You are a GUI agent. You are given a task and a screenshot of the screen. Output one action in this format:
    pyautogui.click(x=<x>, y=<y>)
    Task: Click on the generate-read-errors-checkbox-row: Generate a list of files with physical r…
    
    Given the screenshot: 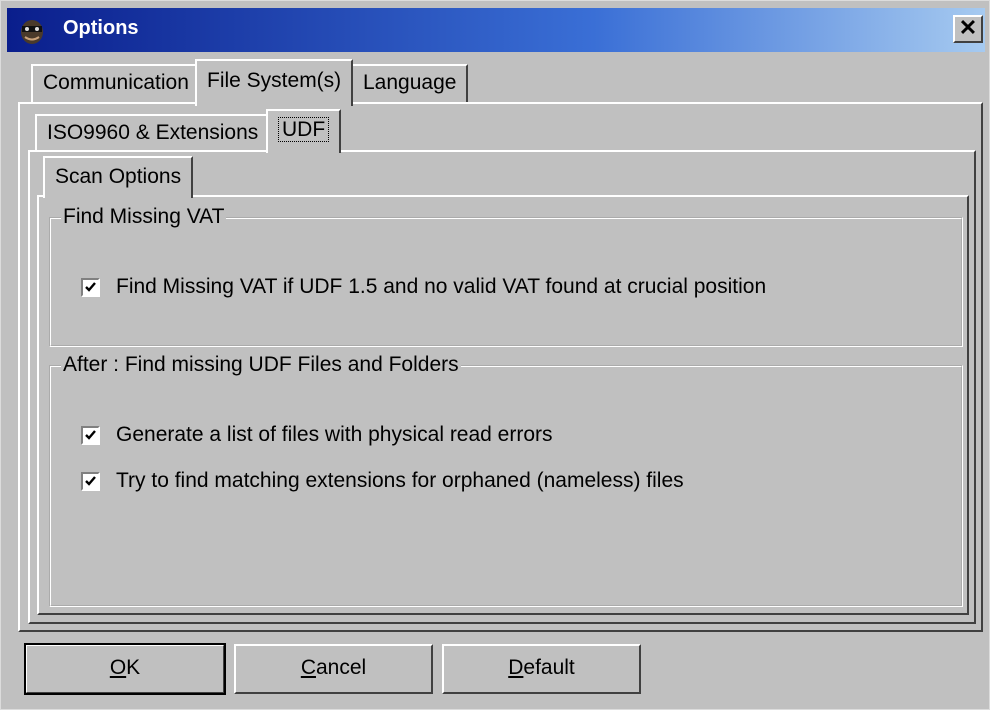 What is the action you would take?
    pyautogui.click(x=317, y=435)
    